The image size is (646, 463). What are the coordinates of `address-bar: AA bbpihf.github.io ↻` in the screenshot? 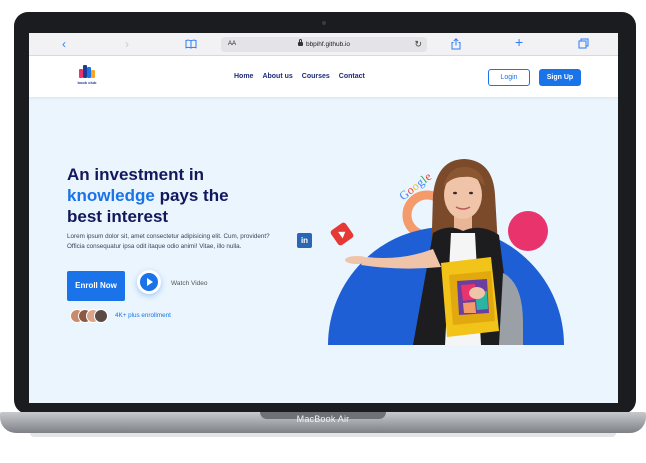 It's located at (324, 44).